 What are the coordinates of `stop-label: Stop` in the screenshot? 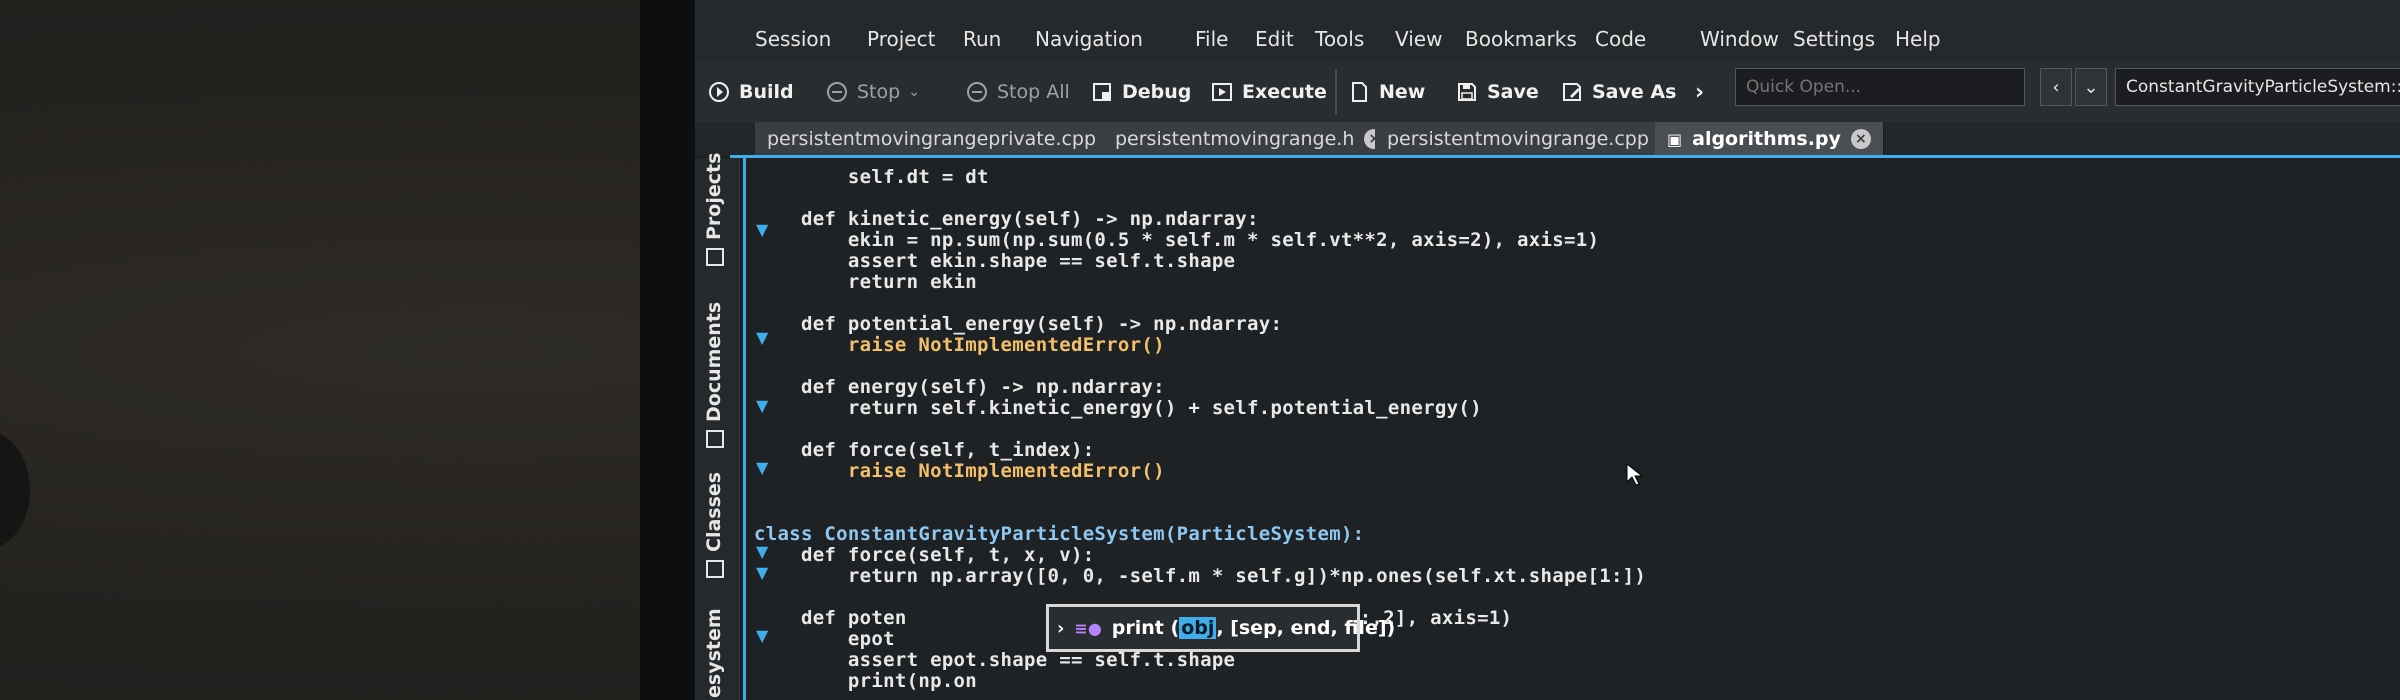 It's located at (879, 92).